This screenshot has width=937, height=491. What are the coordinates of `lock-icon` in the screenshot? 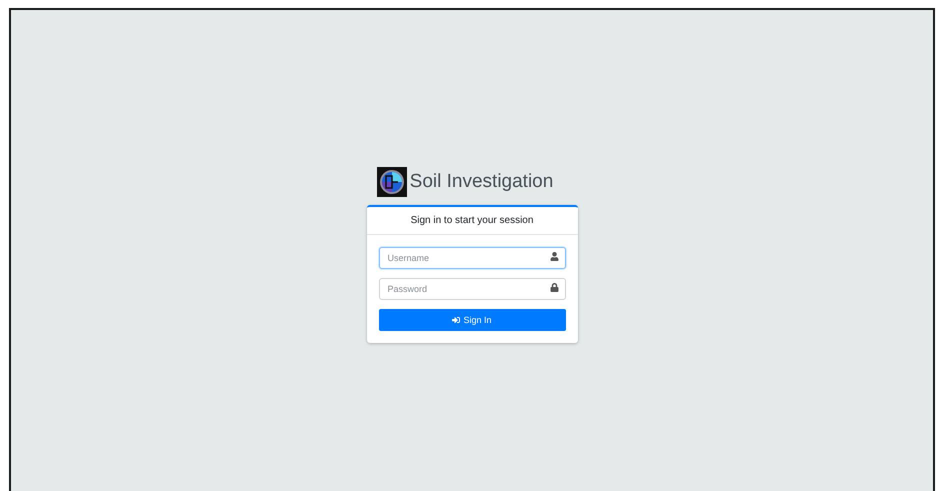 It's located at (554, 287).